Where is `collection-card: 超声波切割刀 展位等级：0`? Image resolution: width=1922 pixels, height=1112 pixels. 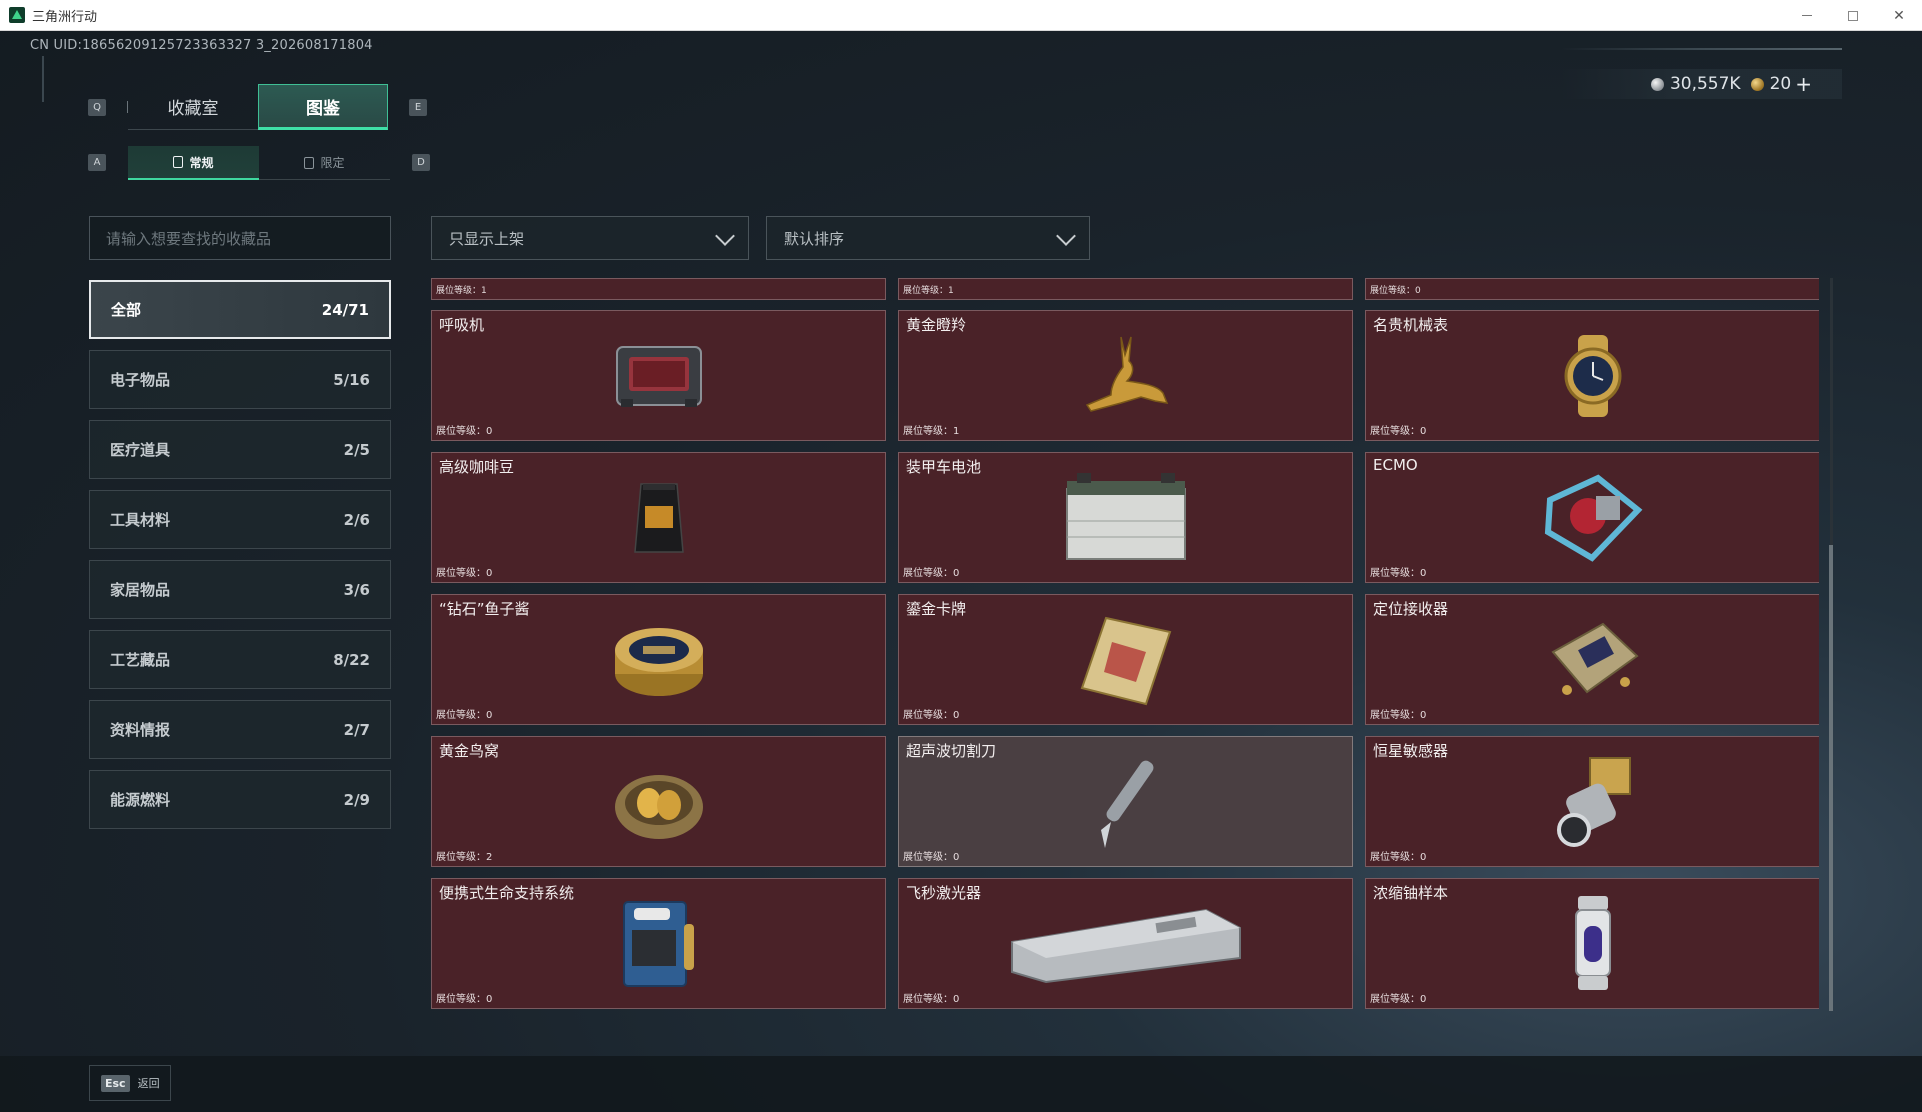
collection-card: 超声波切割刀 展位等级：0 is located at coordinates (1125, 801).